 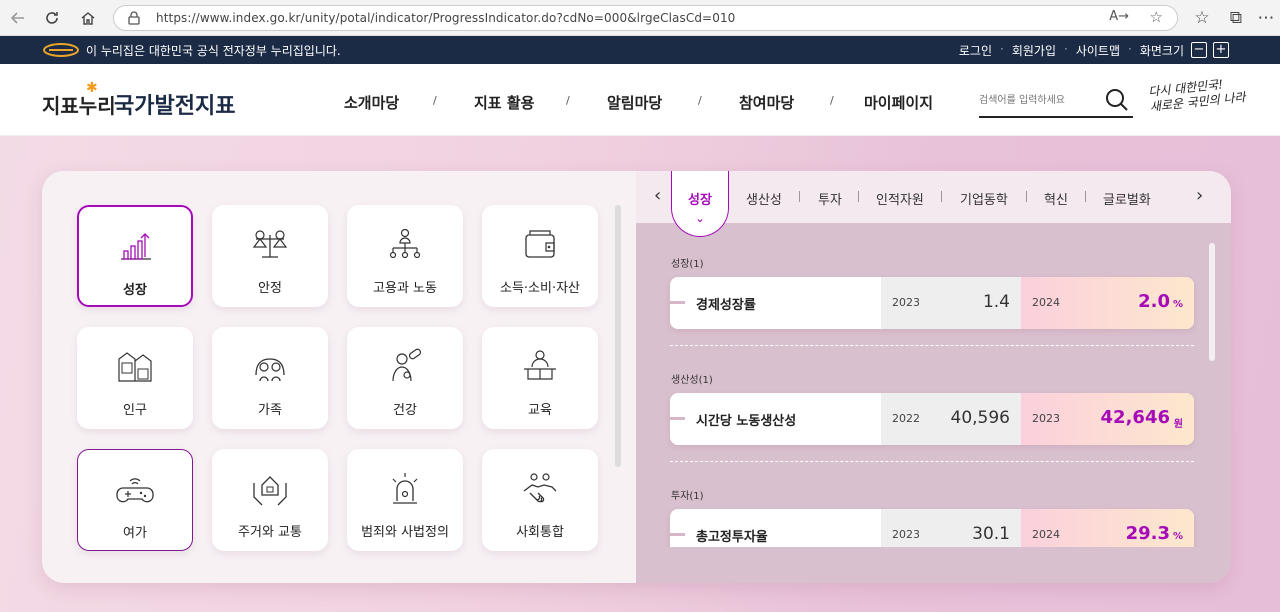 What do you see at coordinates (540, 244) in the screenshot?
I see `wallet-icon` at bounding box center [540, 244].